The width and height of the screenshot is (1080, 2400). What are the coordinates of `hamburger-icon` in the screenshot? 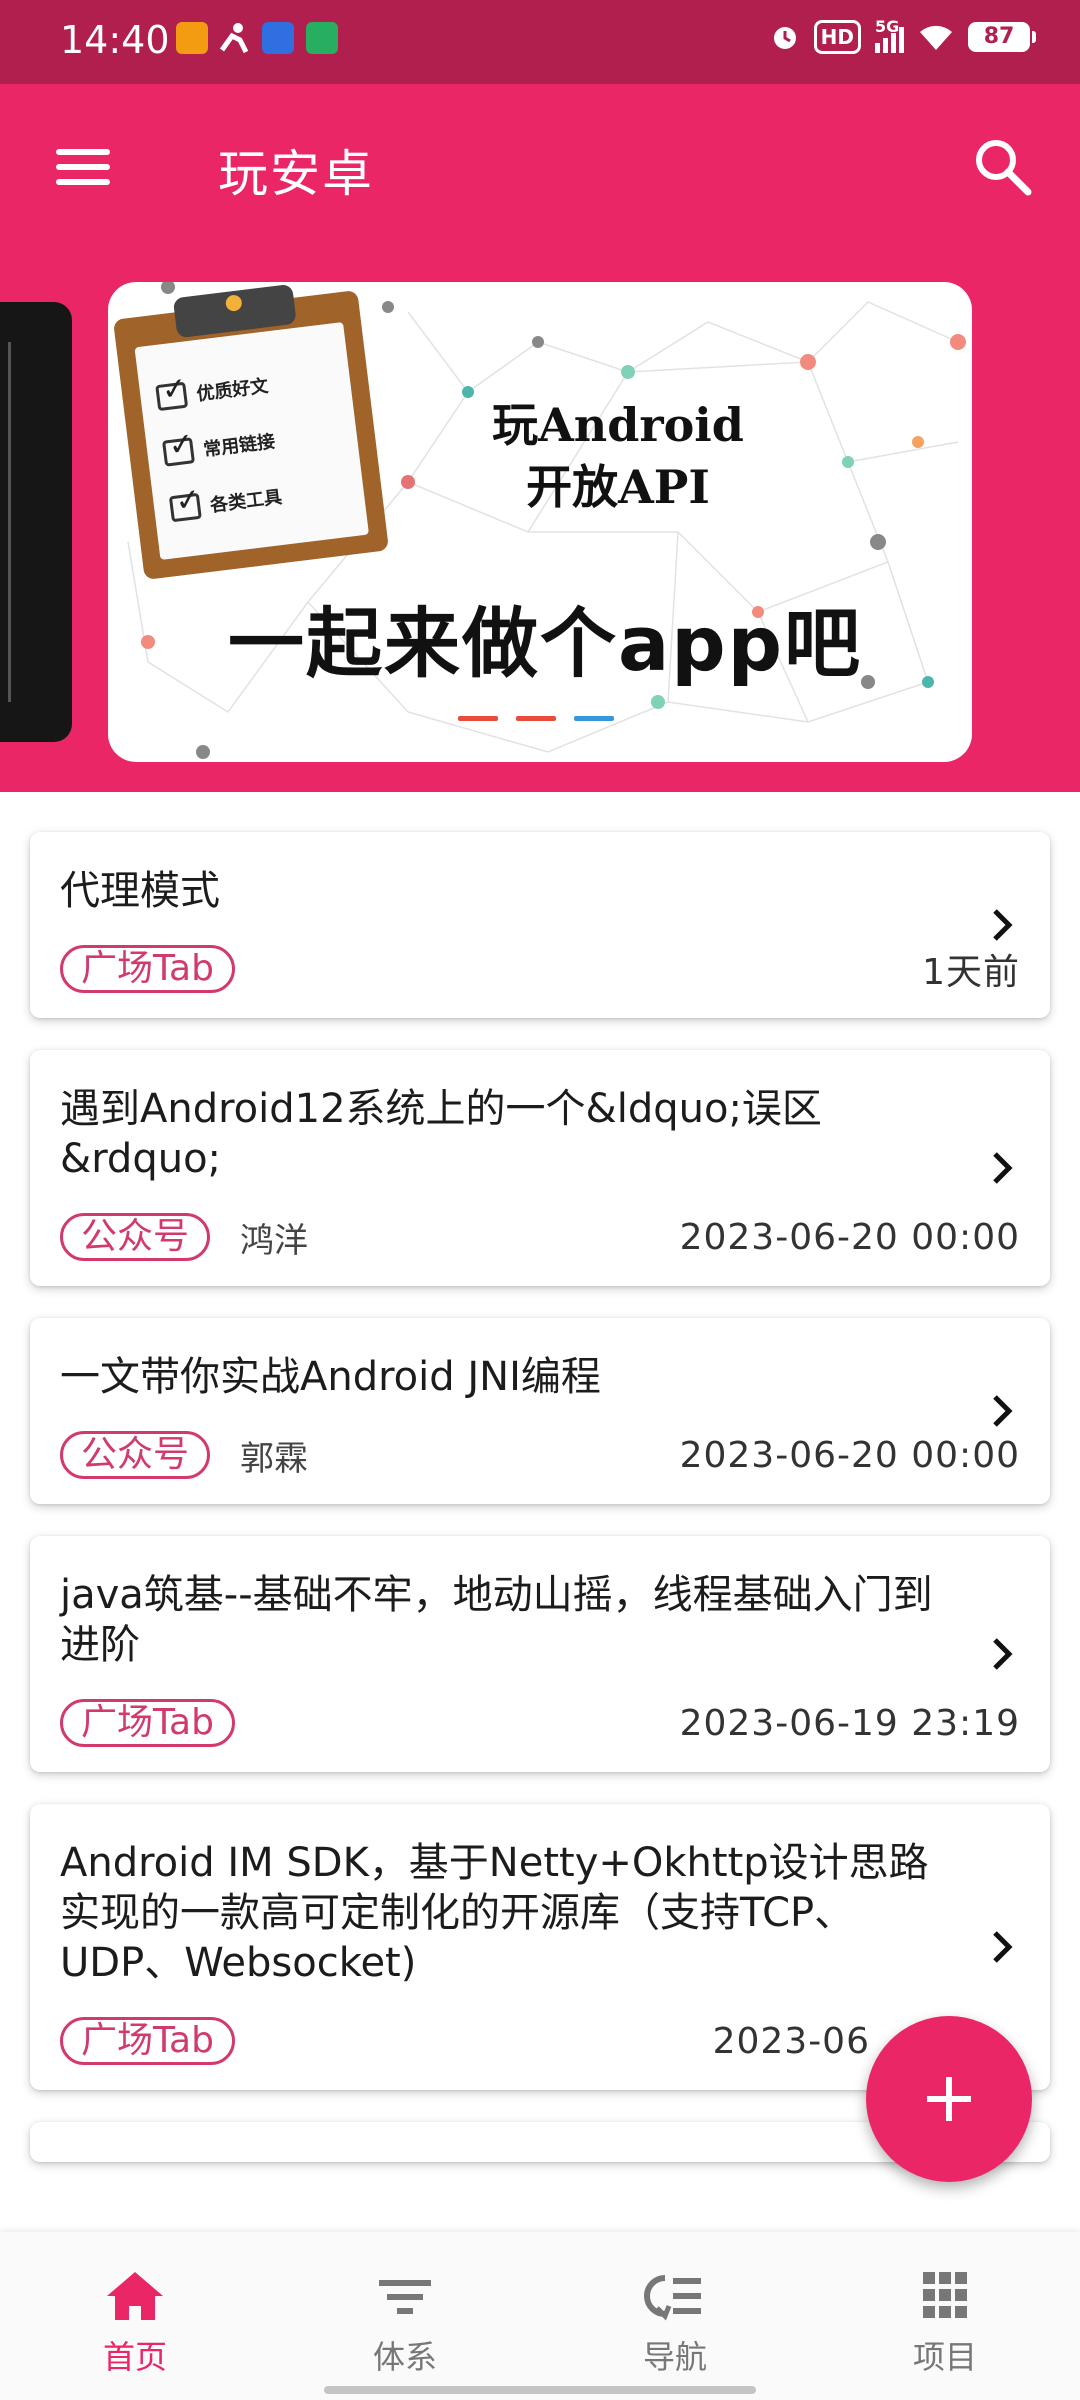 It's located at (83, 152).